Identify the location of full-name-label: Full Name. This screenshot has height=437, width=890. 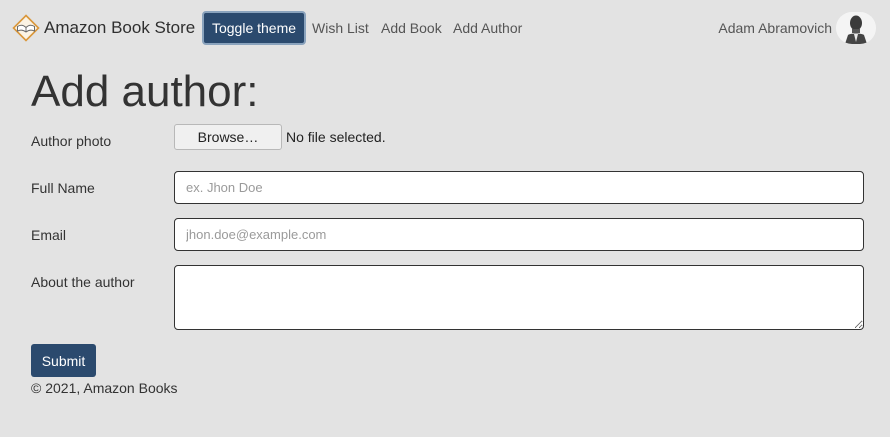
(63, 188).